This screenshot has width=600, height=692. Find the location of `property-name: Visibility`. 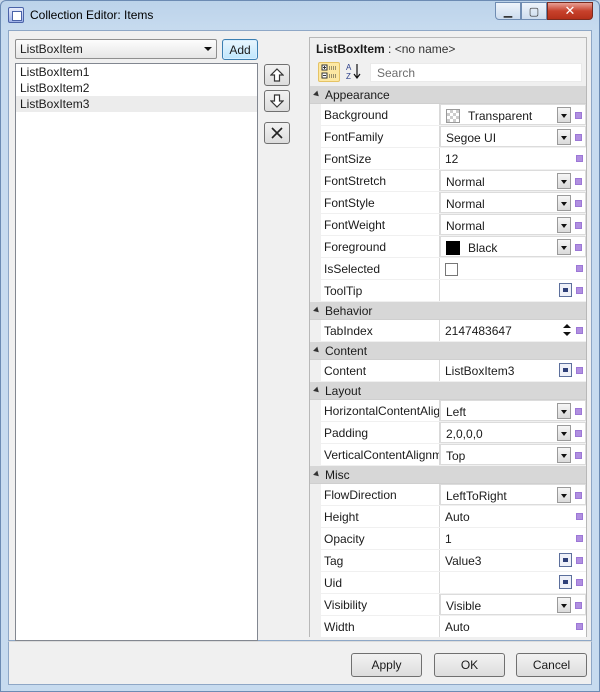

property-name: Visibility is located at coordinates (380, 604).